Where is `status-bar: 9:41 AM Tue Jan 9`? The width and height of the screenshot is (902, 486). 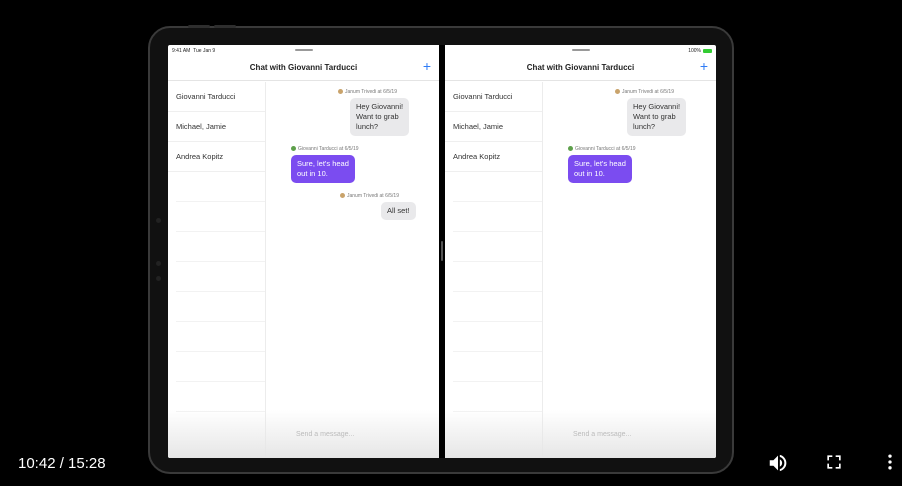
status-bar: 9:41 AM Tue Jan 9 is located at coordinates (303, 50).